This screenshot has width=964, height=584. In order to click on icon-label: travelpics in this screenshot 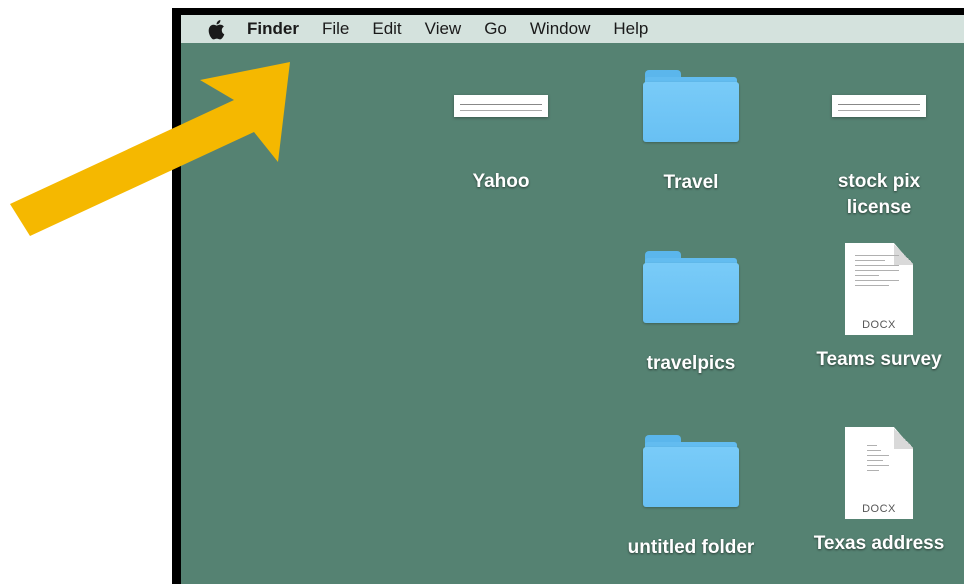, I will do `click(691, 363)`.